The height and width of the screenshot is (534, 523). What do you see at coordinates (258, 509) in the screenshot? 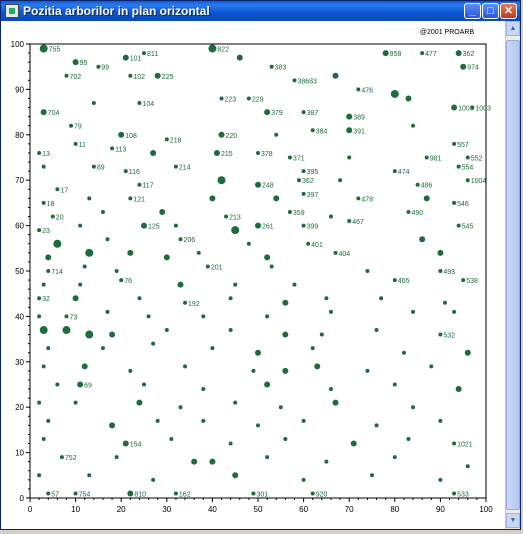
I see `x-tick-label: 50` at bounding box center [258, 509].